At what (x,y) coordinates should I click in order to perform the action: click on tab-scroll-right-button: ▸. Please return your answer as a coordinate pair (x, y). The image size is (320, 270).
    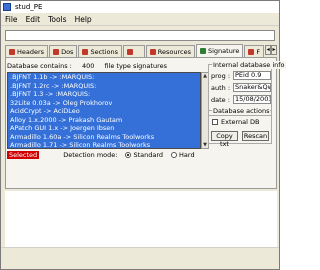
    Looking at the image, I should click on (274, 50).